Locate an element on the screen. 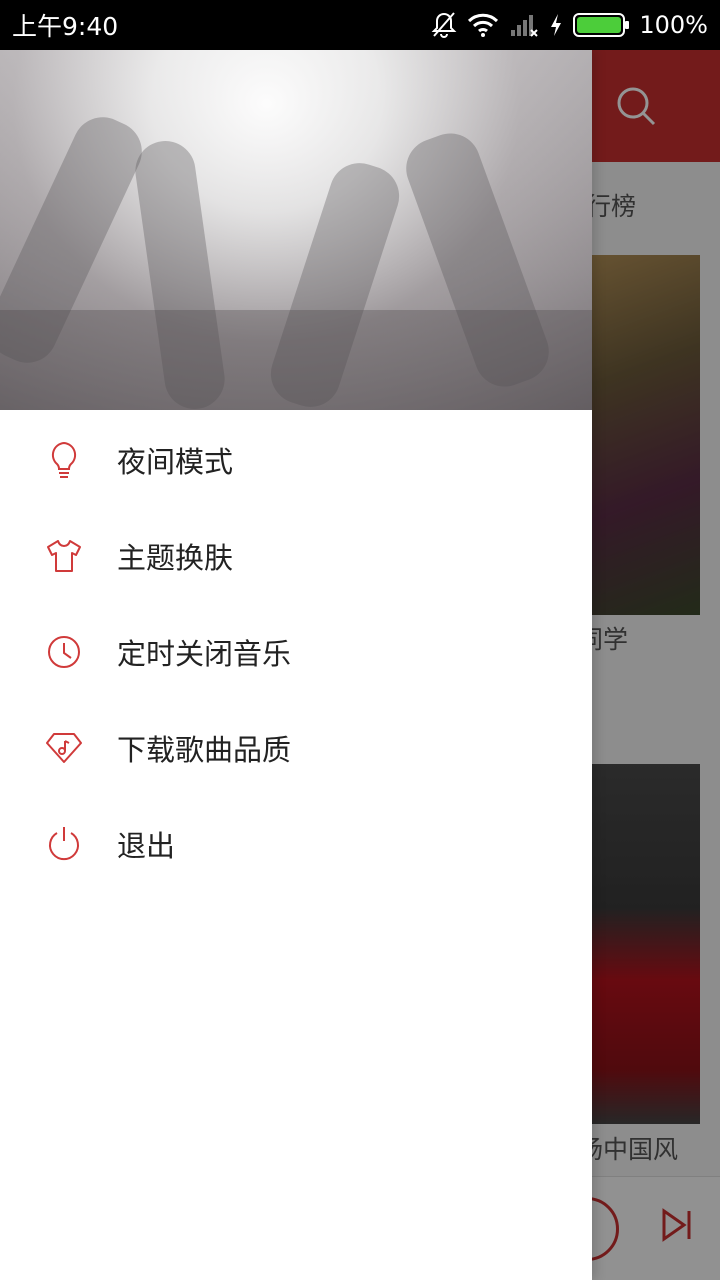 The height and width of the screenshot is (1280, 720). status-bar: 上午9:40 100% is located at coordinates (360, 25).